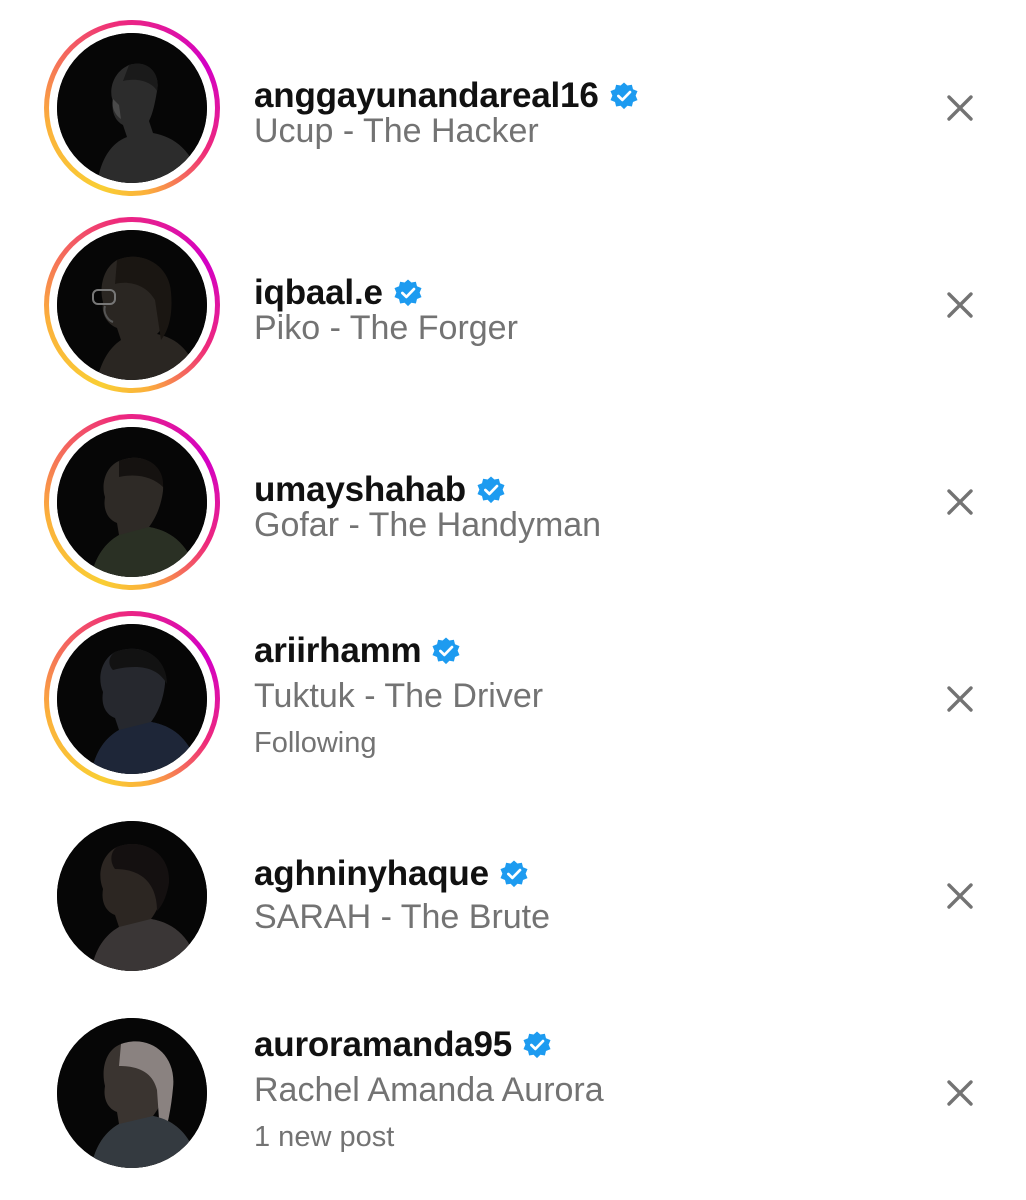 Image resolution: width=1026 pixels, height=1200 pixels. What do you see at coordinates (386, 328) in the screenshot?
I see `full-name: Piko - The Forger` at bounding box center [386, 328].